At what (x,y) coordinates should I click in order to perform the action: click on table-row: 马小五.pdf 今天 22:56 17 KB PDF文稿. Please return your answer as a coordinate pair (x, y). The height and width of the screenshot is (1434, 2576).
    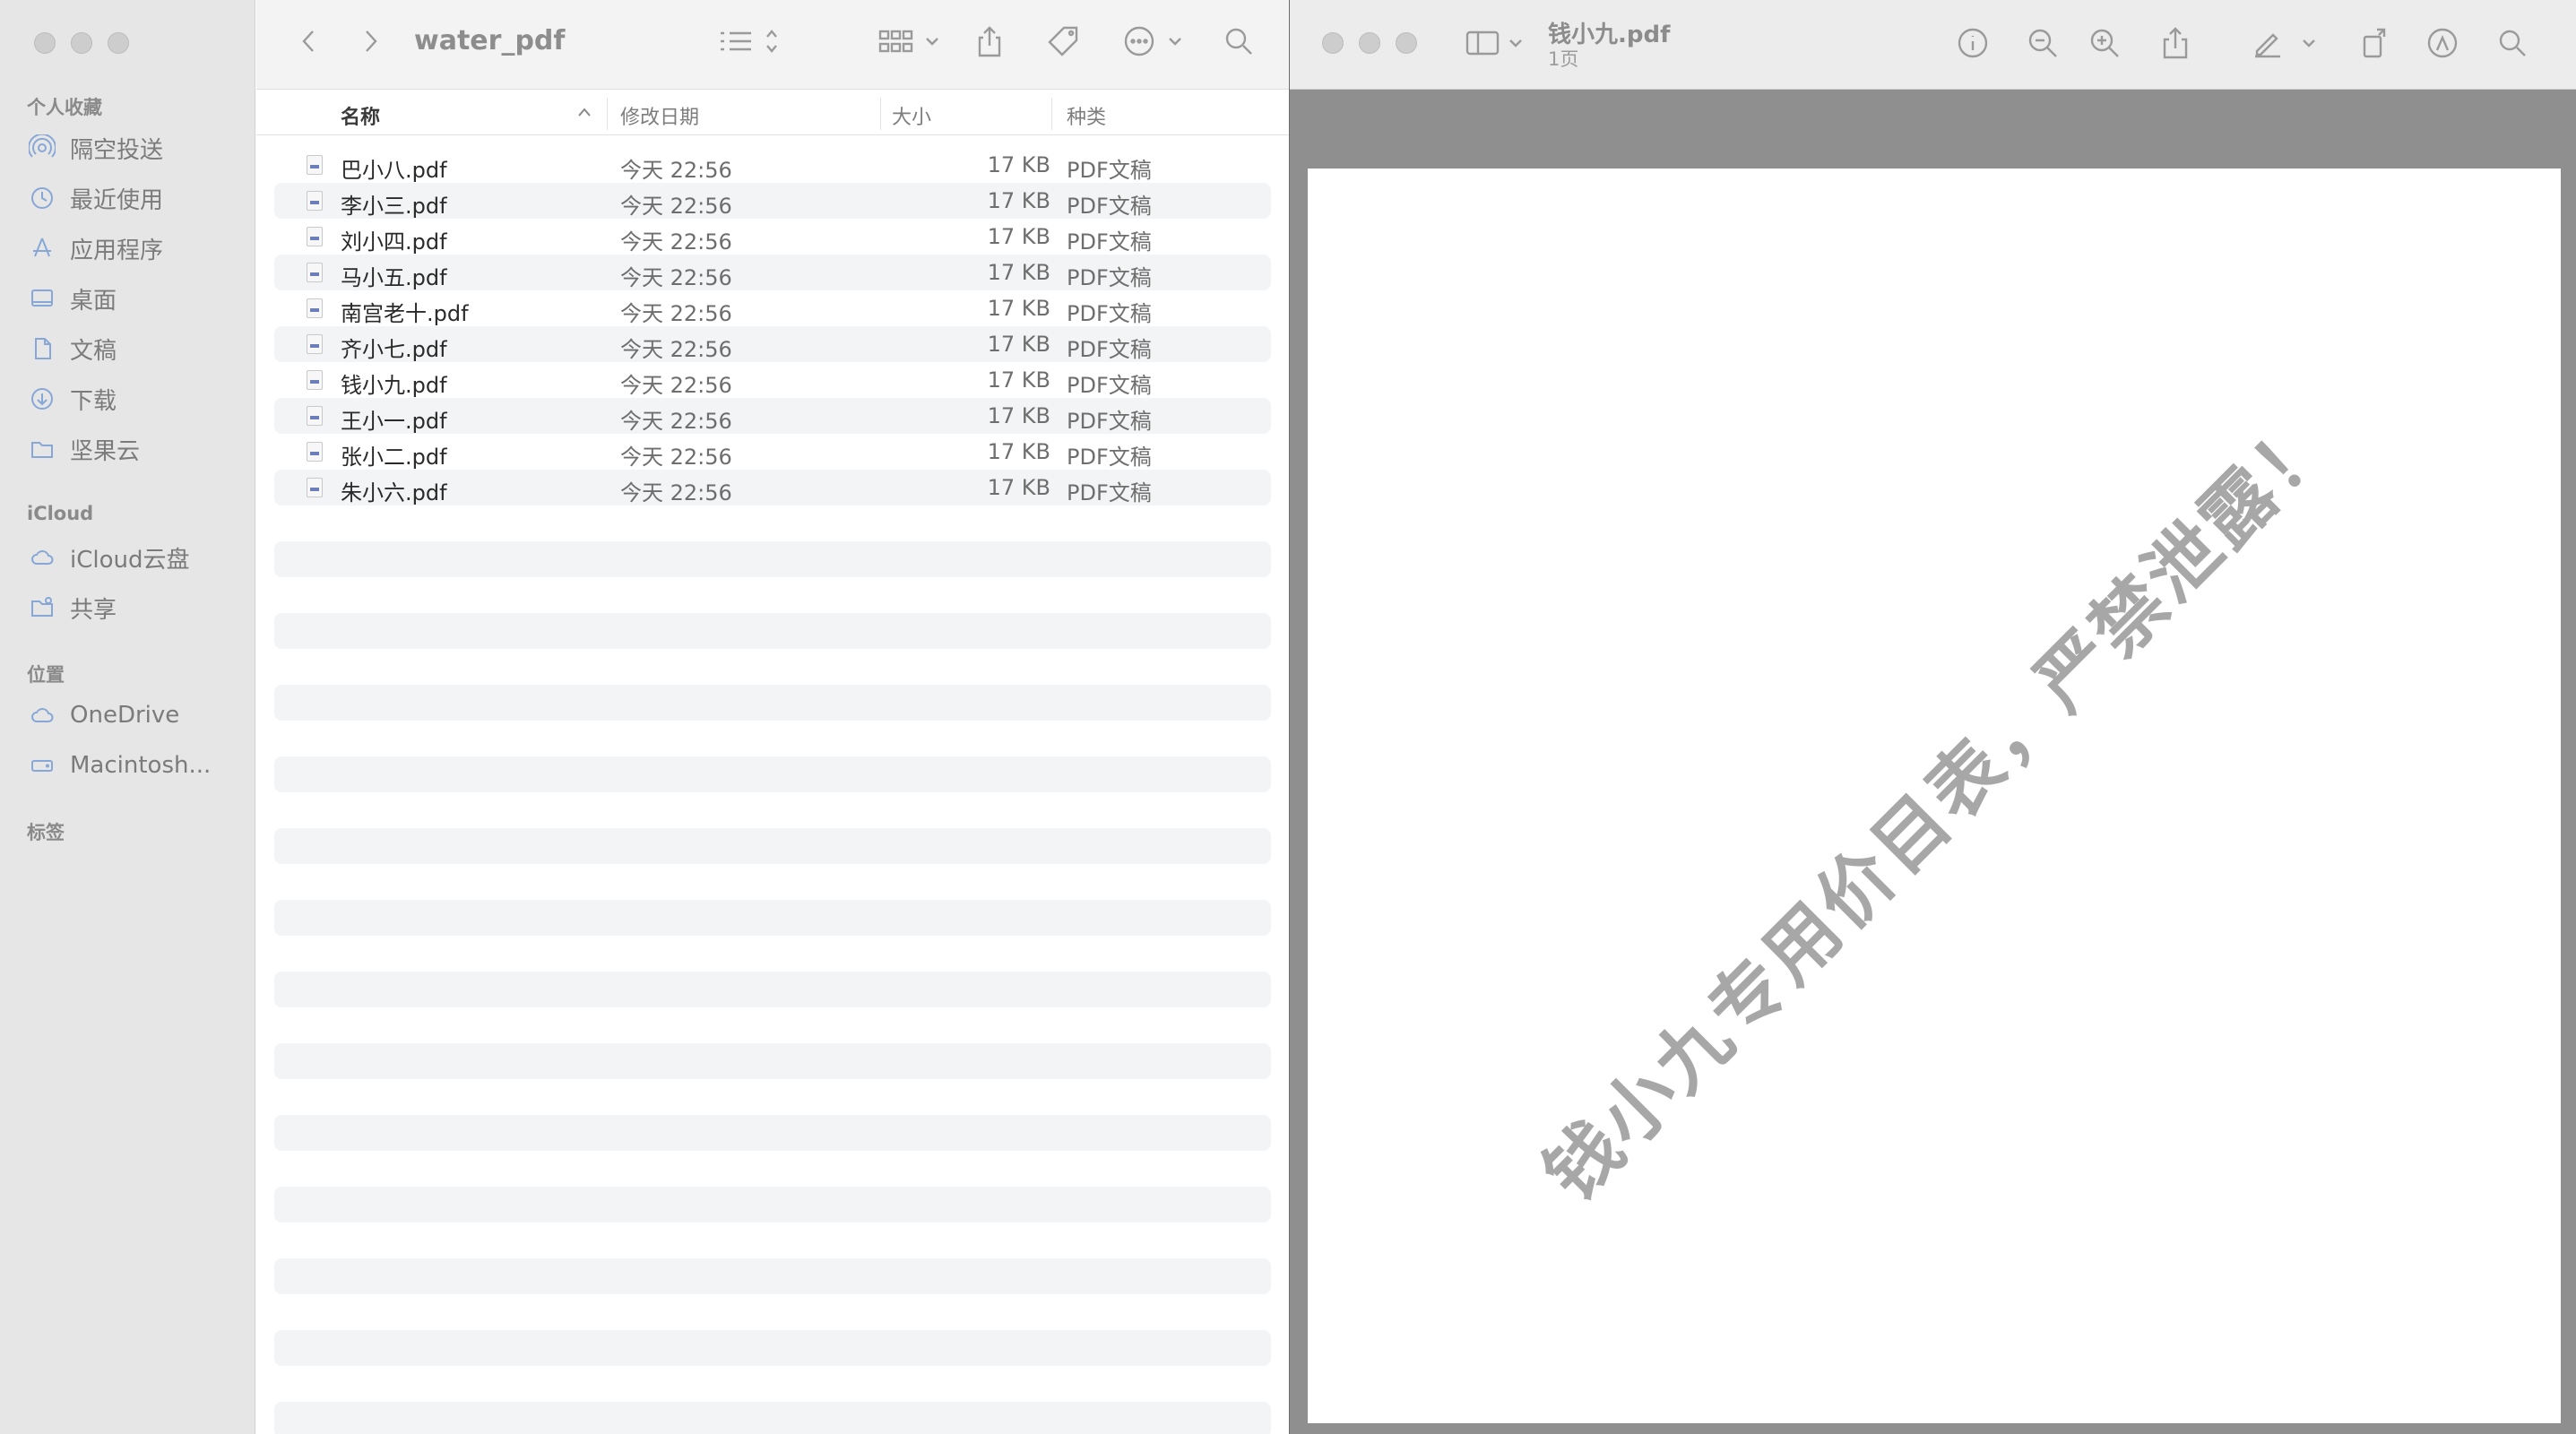
    Looking at the image, I should click on (772, 272).